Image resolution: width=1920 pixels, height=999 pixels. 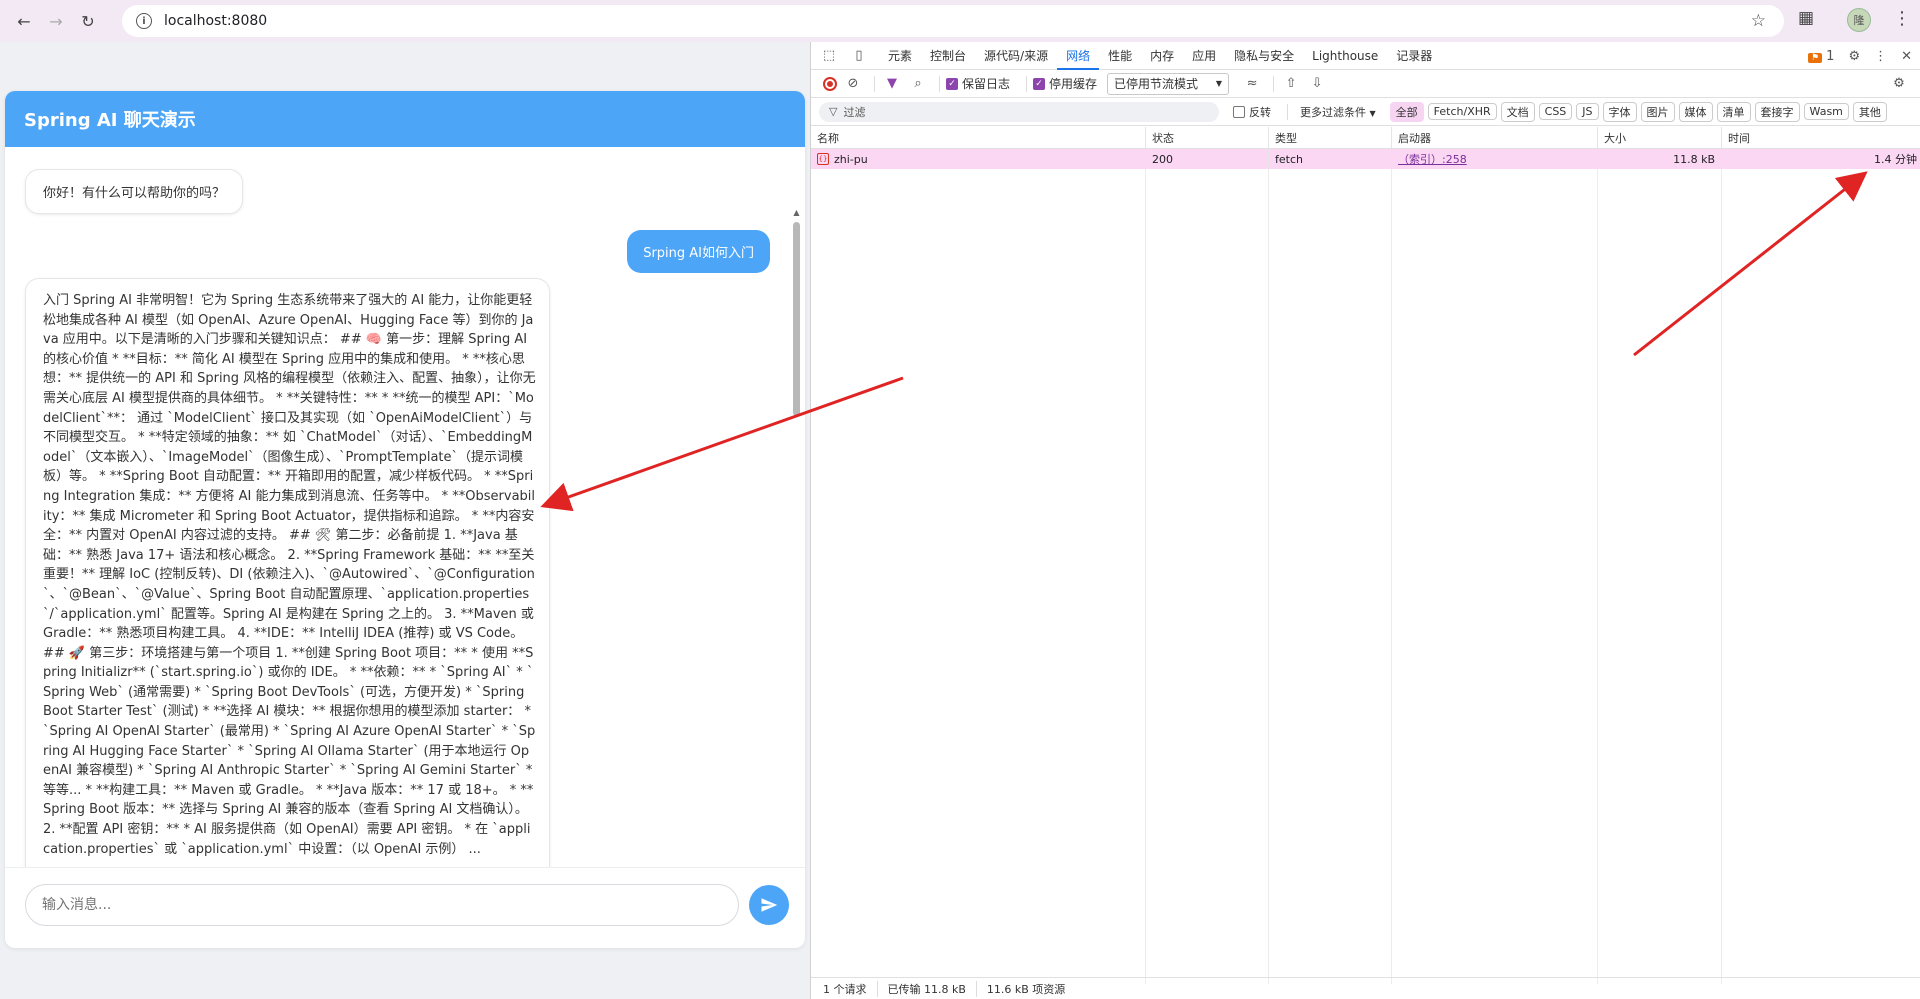 I want to click on resources-size: 11.6 kB 项资源, so click(x=1026, y=989).